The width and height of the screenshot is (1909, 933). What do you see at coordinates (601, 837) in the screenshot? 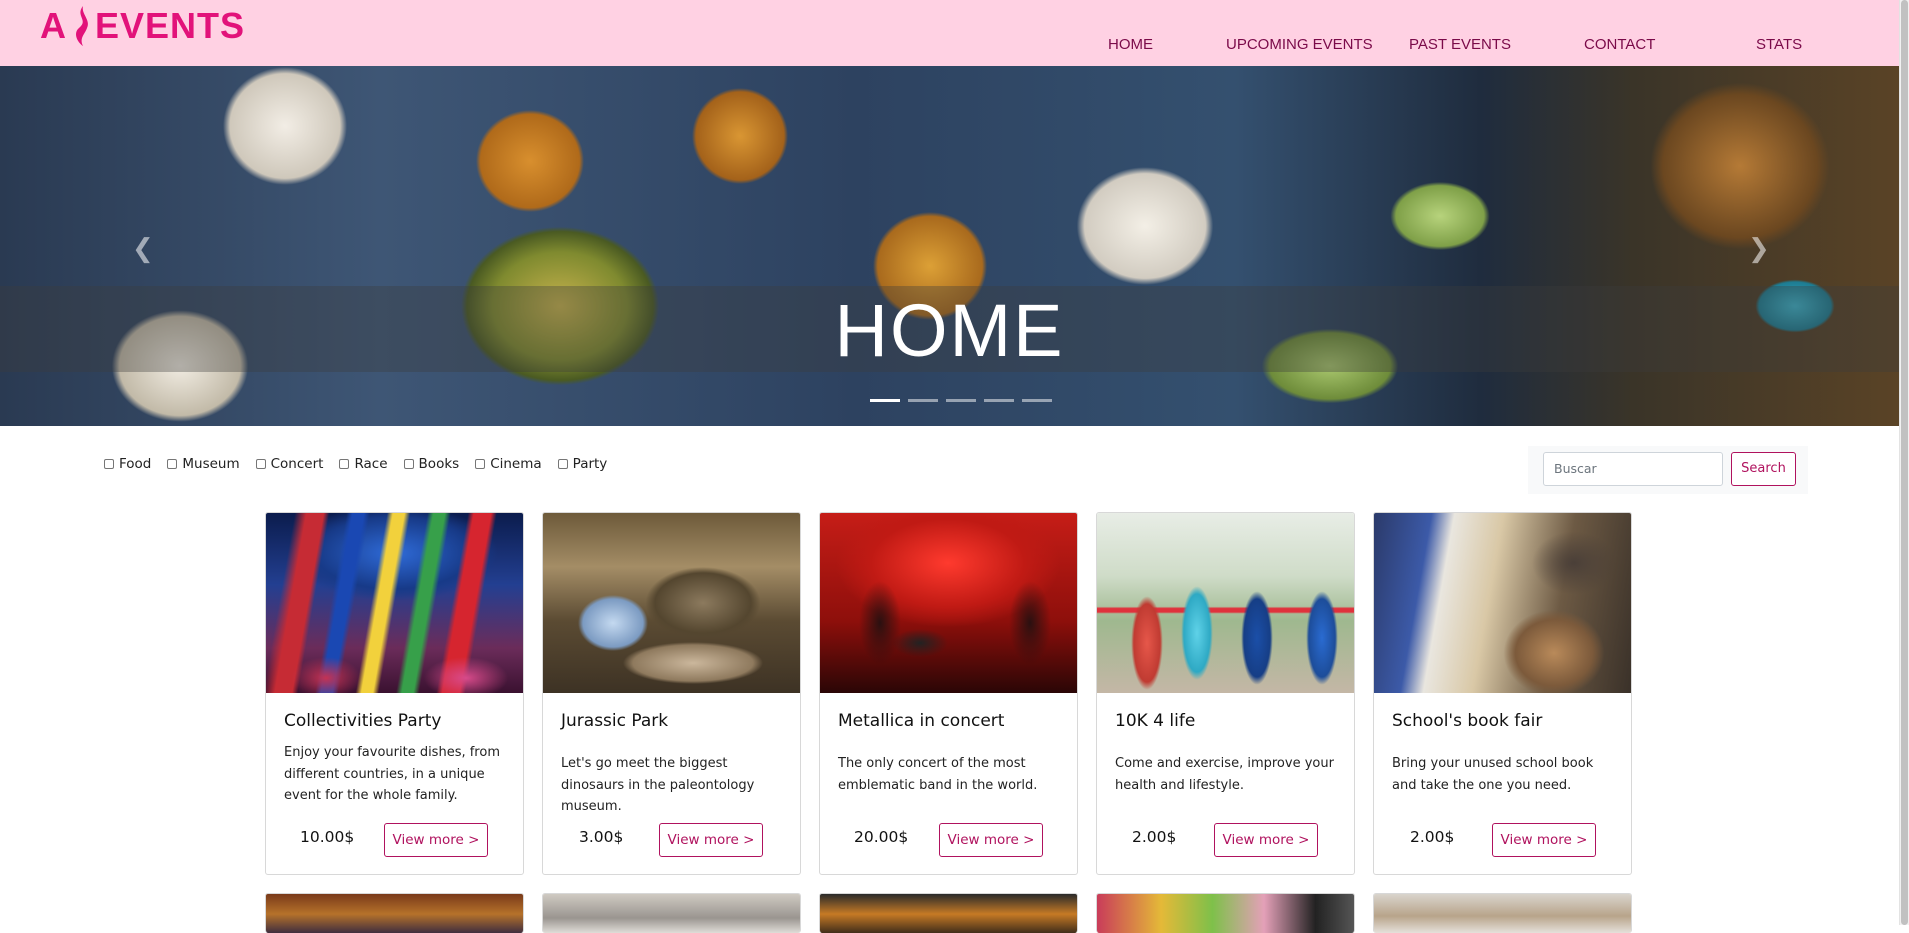
I see `event-price: 3.00$` at bounding box center [601, 837].